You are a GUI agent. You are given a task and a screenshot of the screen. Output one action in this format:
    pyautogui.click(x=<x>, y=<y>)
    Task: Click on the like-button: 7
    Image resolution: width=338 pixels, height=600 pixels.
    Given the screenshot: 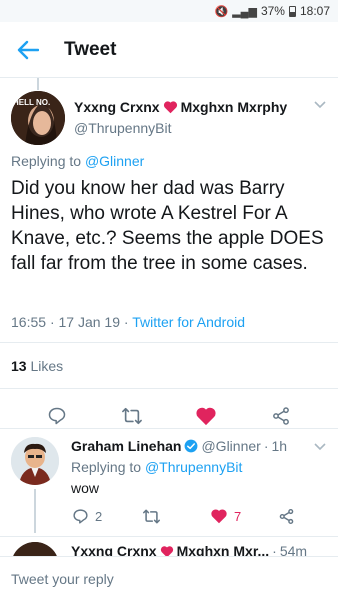 What is the action you would take?
    pyautogui.click(x=225, y=516)
    